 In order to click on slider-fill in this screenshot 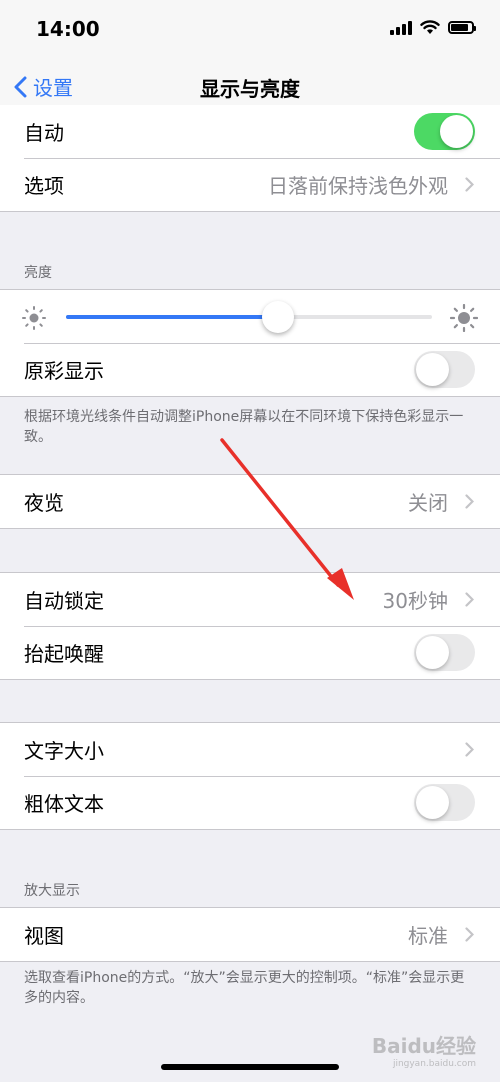, I will do `click(172, 317)`.